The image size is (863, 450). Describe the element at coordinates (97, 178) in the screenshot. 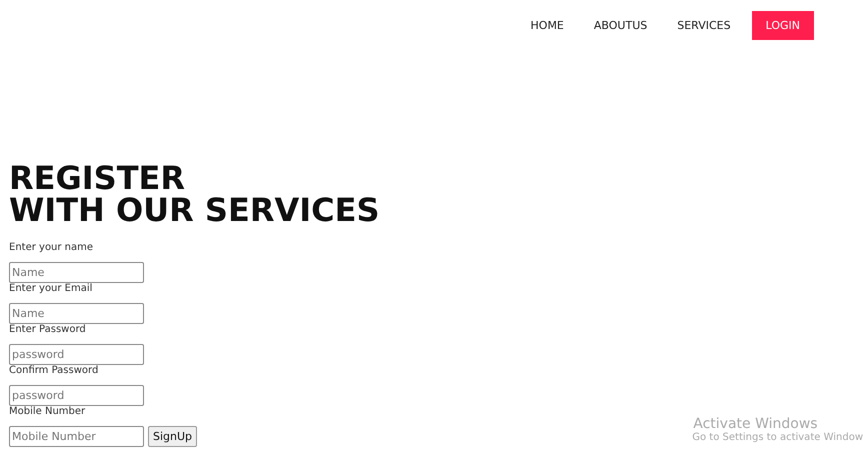

I see `page-heading: REGISTER` at that location.